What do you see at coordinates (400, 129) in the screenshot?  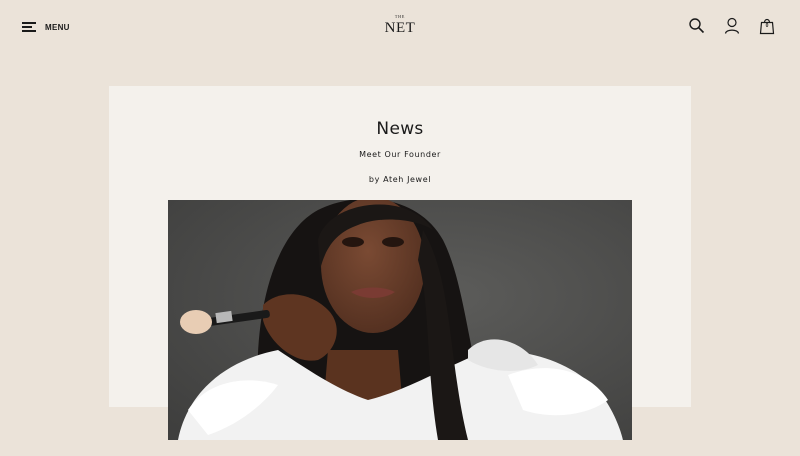 I see `section-title: News` at bounding box center [400, 129].